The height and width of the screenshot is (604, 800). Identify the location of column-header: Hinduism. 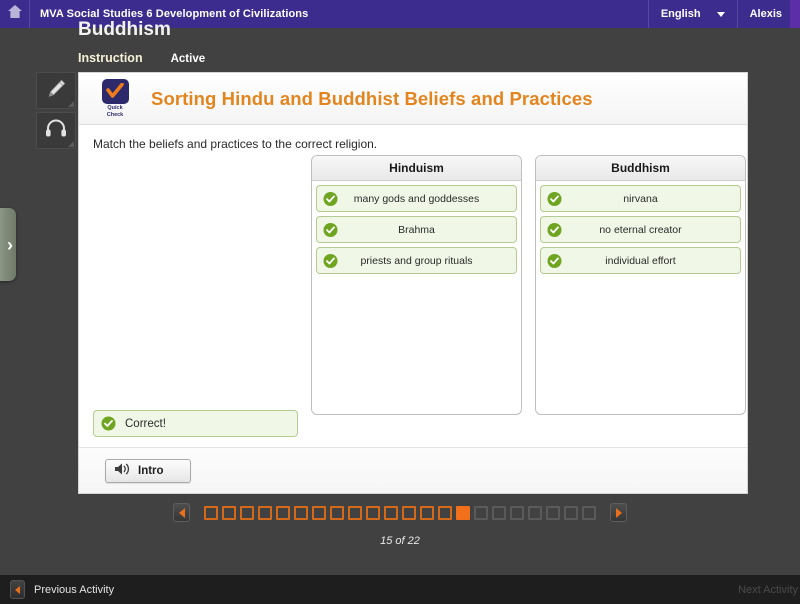
(416, 168).